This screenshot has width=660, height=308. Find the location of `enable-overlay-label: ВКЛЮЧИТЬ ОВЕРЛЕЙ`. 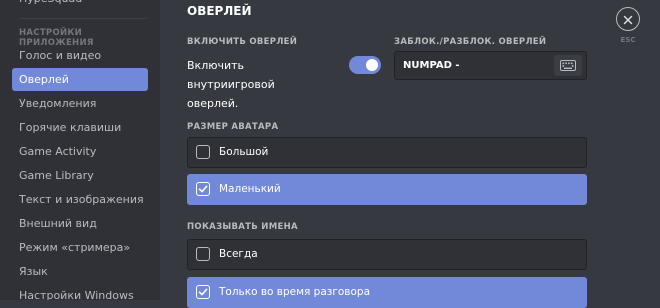

enable-overlay-label: ВКЛЮЧИТЬ ОВЕРЛЕЙ is located at coordinates (242, 42).